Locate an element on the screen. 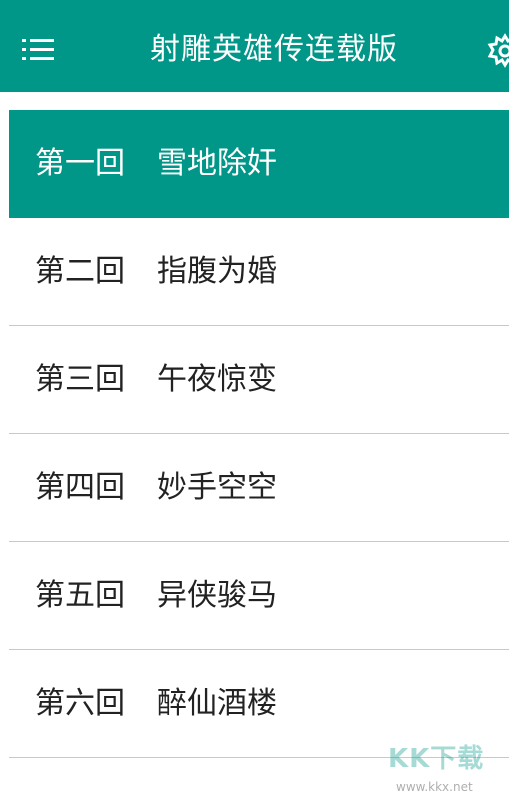  chapter-item-2: 第二回 指腹为婚 is located at coordinates (259, 272).